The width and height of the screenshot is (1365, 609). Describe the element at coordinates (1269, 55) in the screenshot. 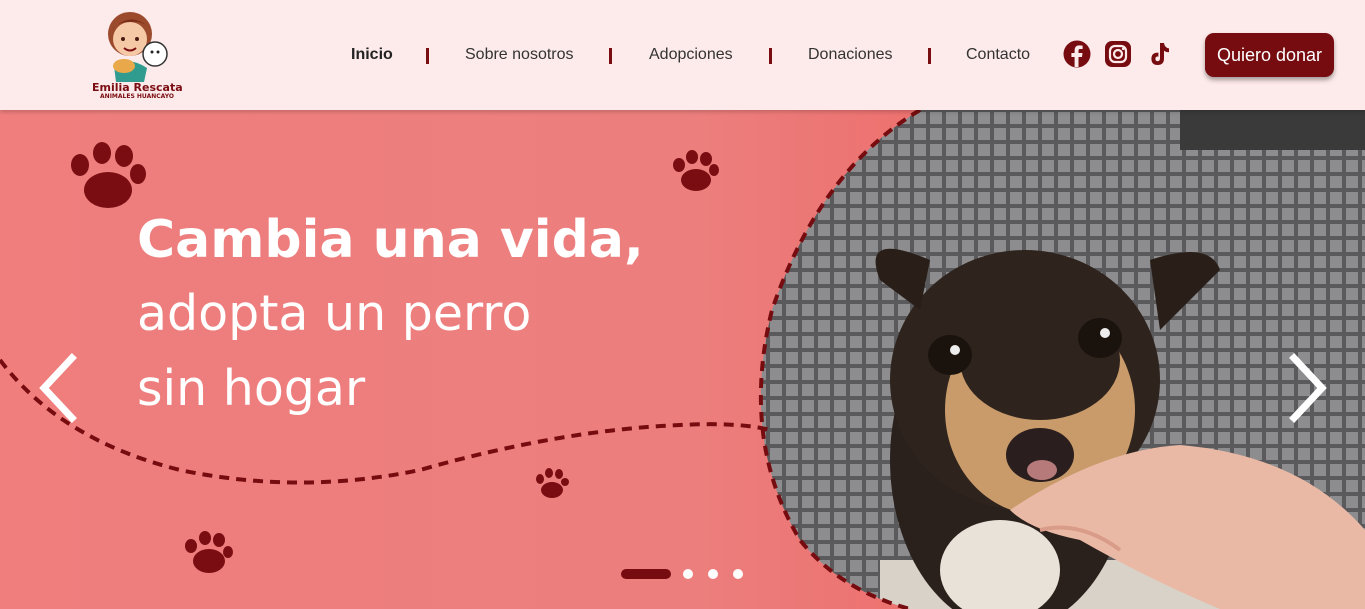

I see `donate-button: Quiero donar` at that location.